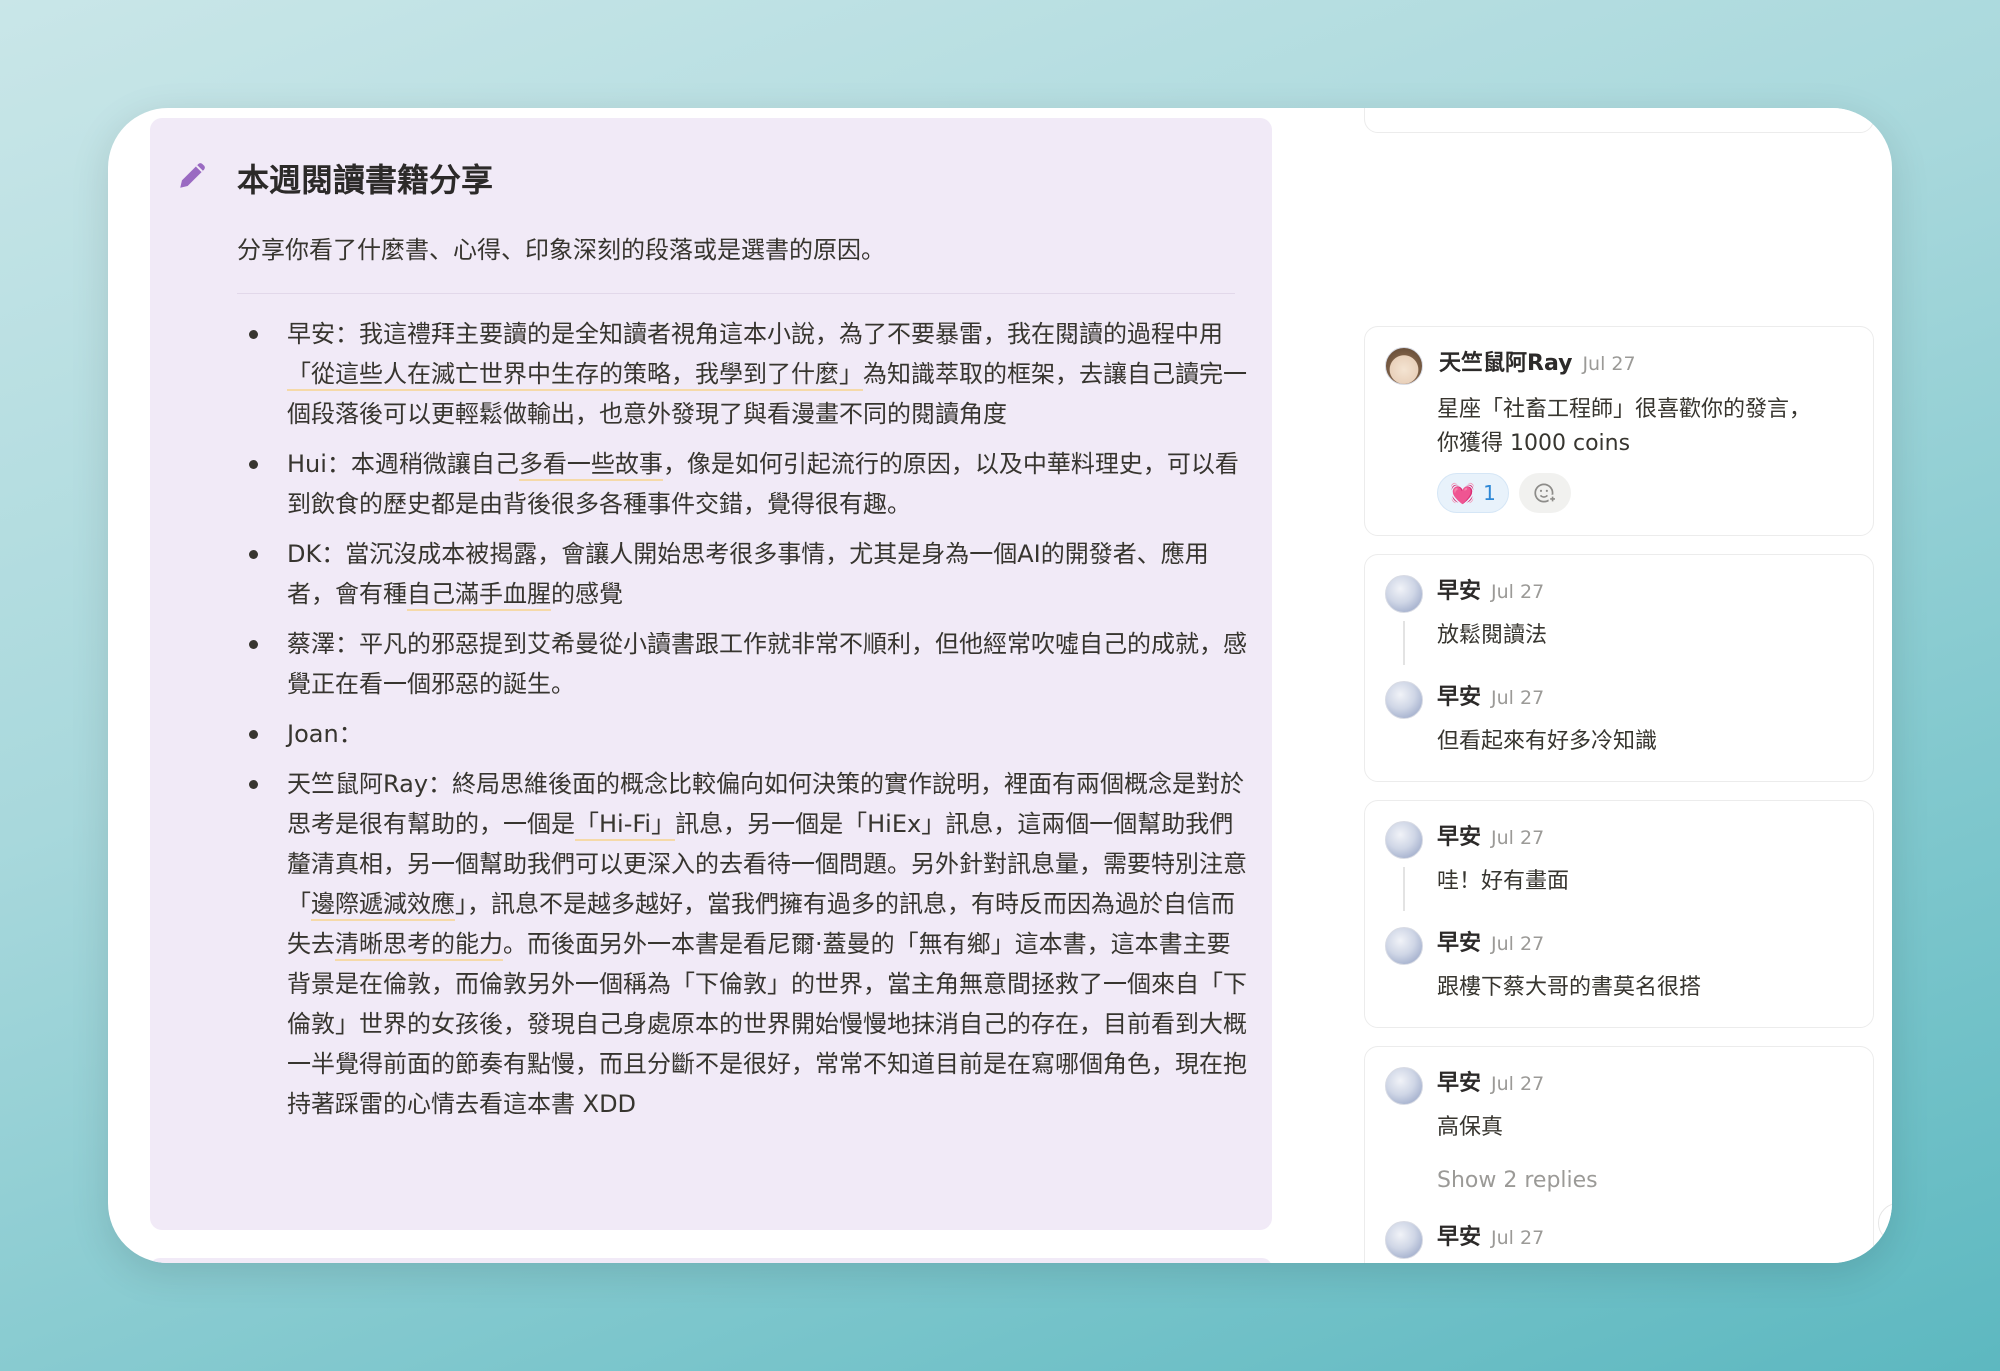 The height and width of the screenshot is (1371, 2000). I want to click on highlighted-text: 清晰思考的能力, so click(419, 945).